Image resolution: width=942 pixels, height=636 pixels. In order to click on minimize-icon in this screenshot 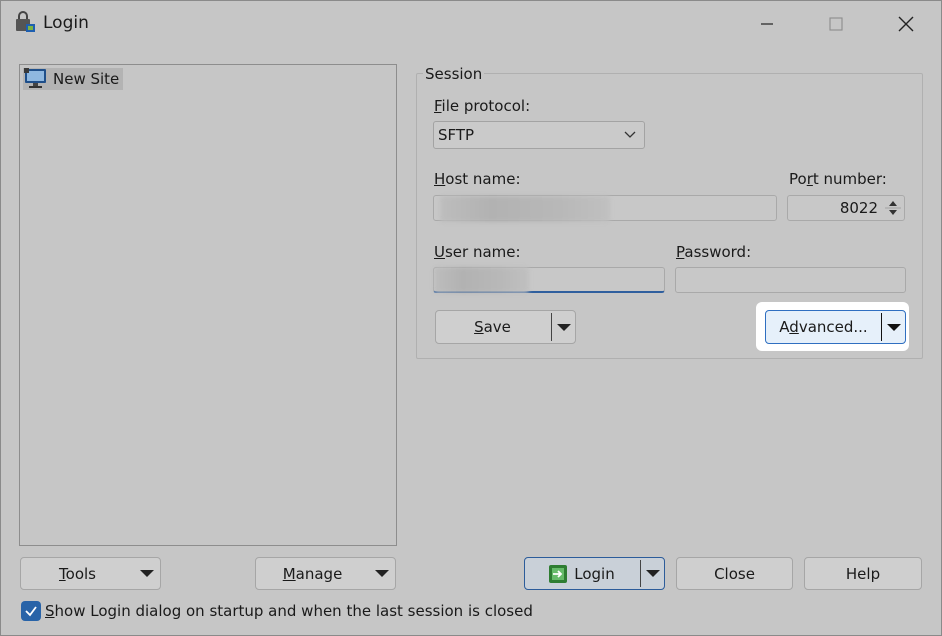, I will do `click(767, 24)`.